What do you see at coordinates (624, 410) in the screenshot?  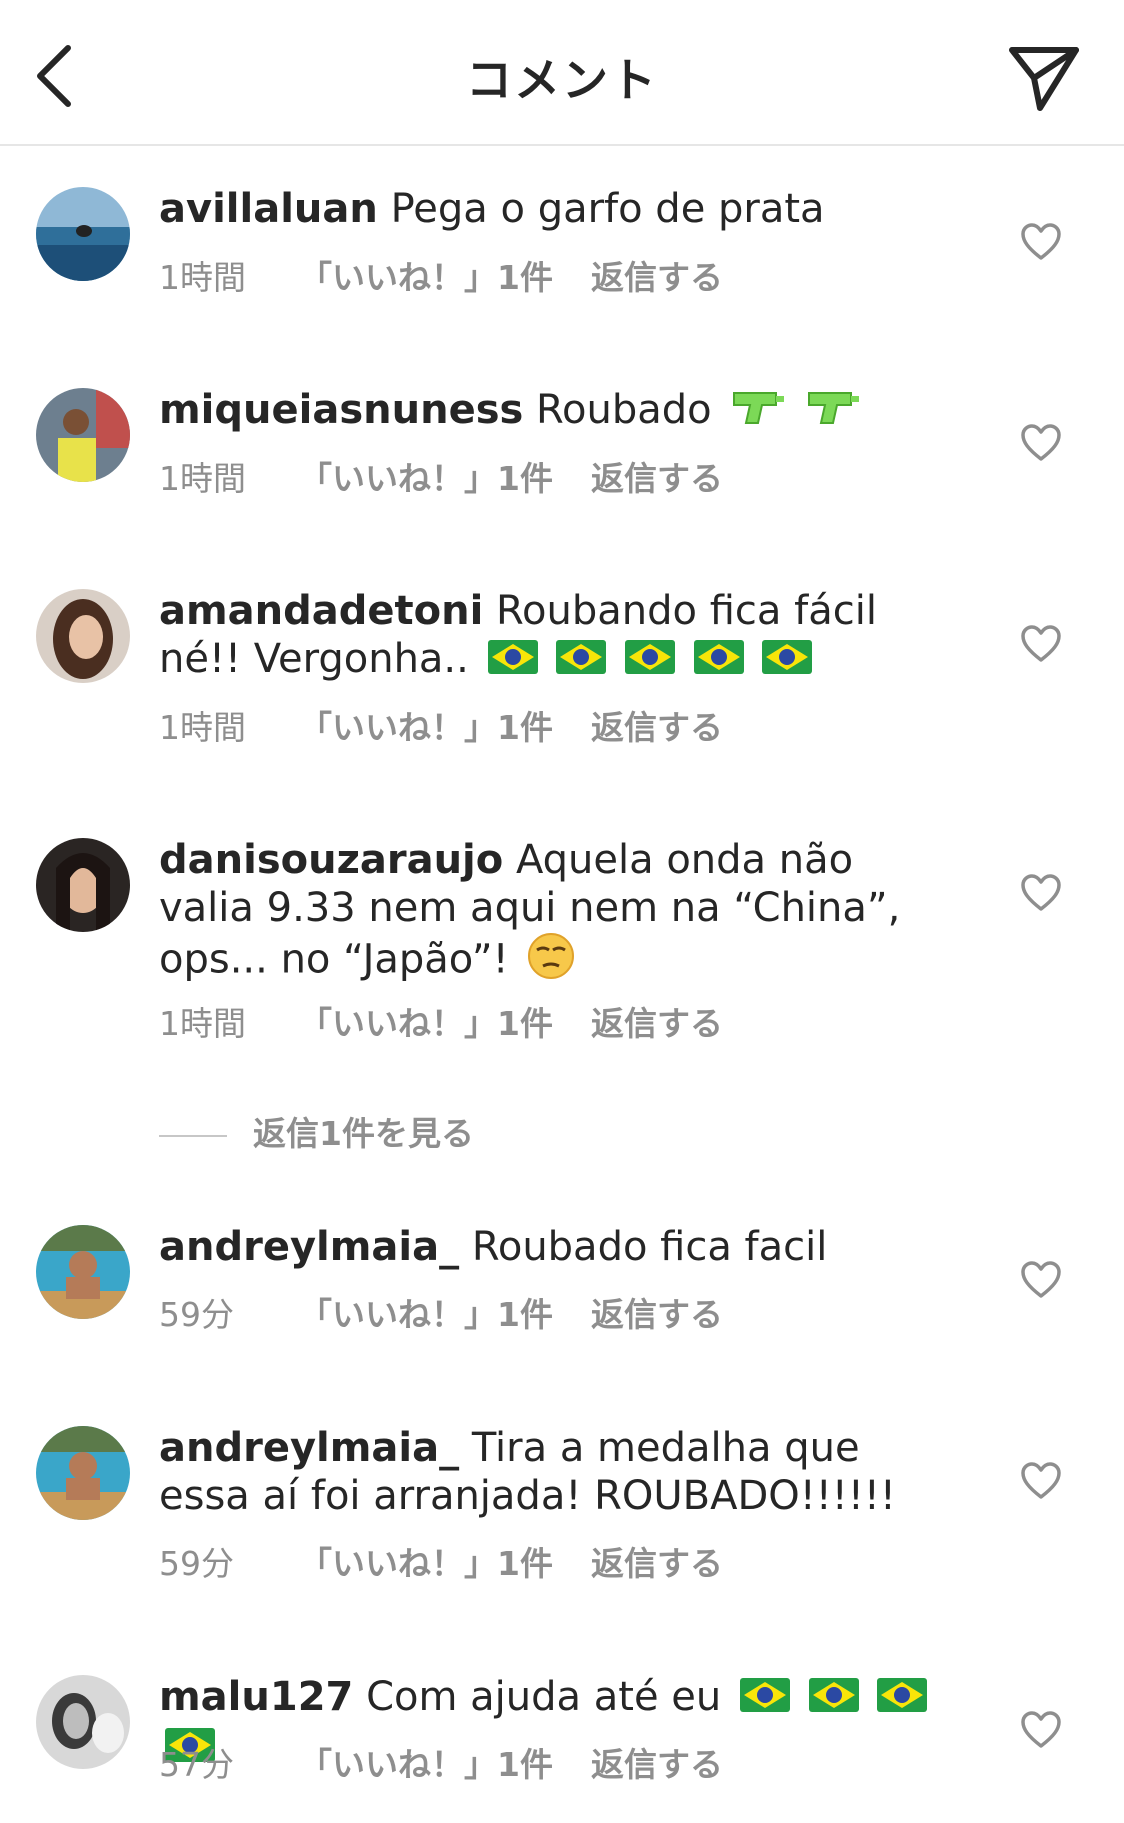 I see `comment-body: Roubado` at bounding box center [624, 410].